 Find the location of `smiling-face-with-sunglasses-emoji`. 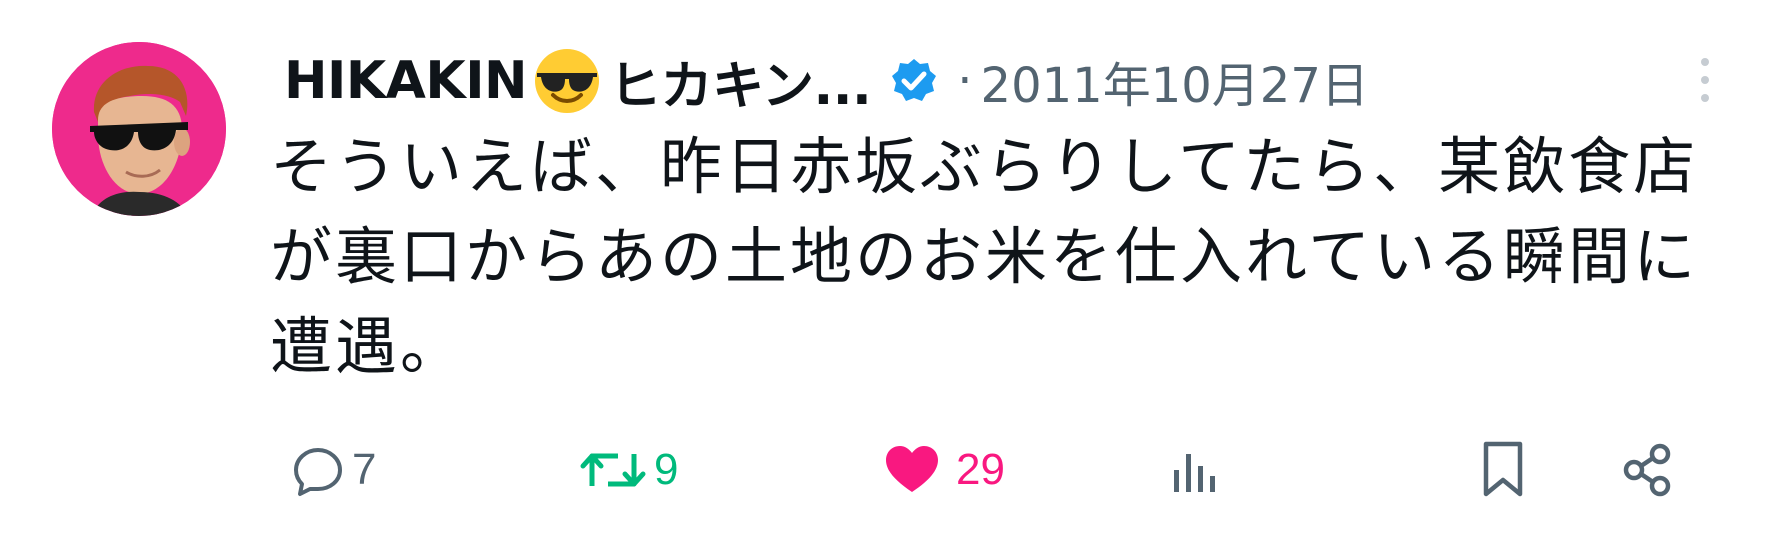

smiling-face-with-sunglasses-emoji is located at coordinates (567, 81).